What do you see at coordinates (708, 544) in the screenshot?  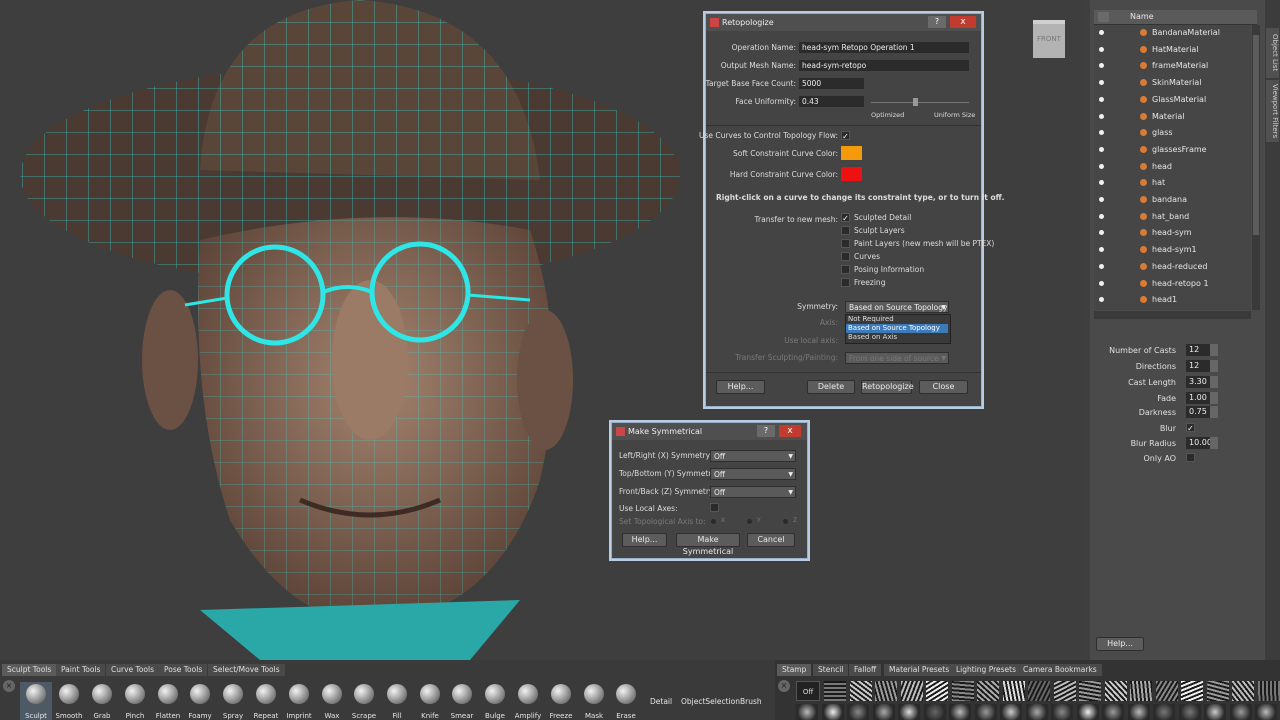 I see `make-symmetrical-button: Make Symmetrical` at bounding box center [708, 544].